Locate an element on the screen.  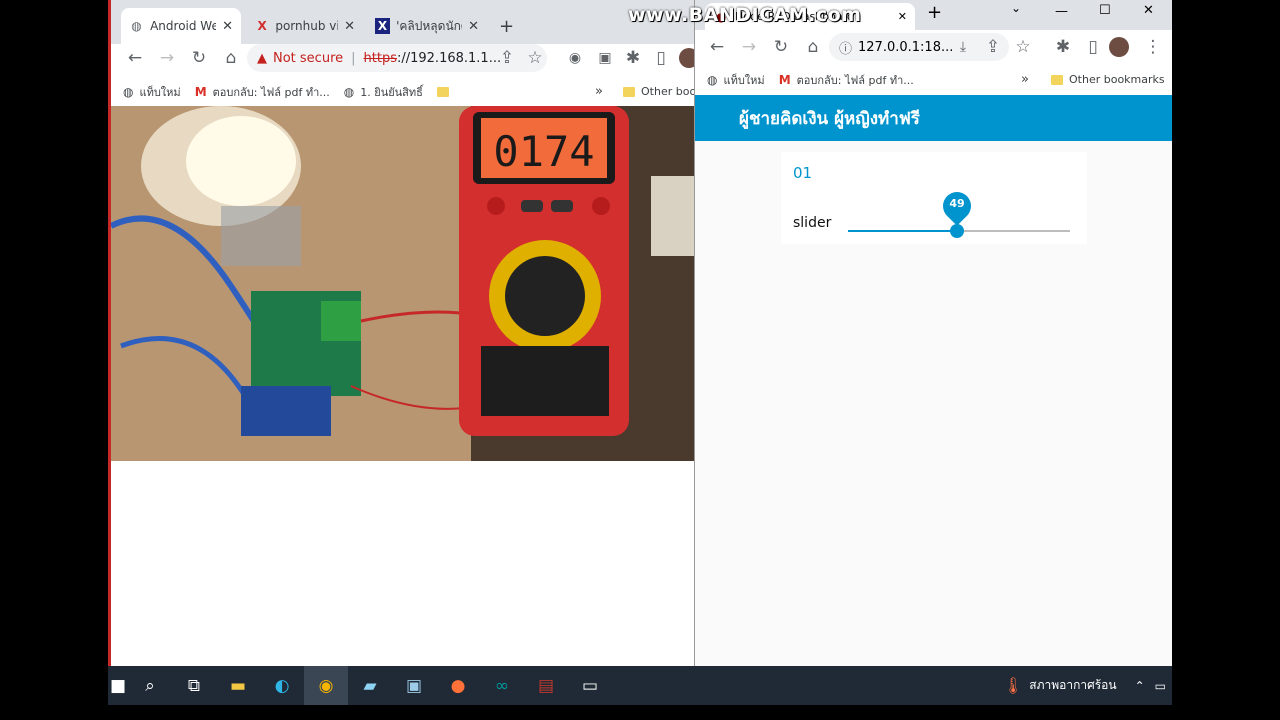
bookmark-folder is located at coordinates (445, 91).